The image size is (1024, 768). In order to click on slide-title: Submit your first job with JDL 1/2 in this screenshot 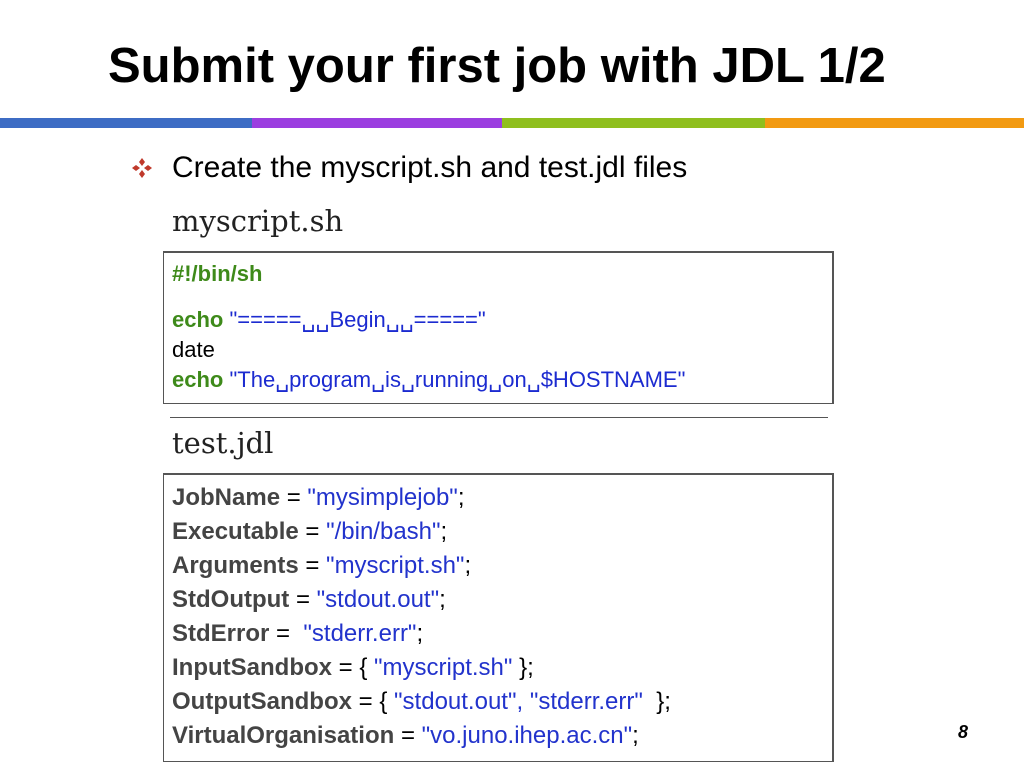, I will do `click(497, 66)`.